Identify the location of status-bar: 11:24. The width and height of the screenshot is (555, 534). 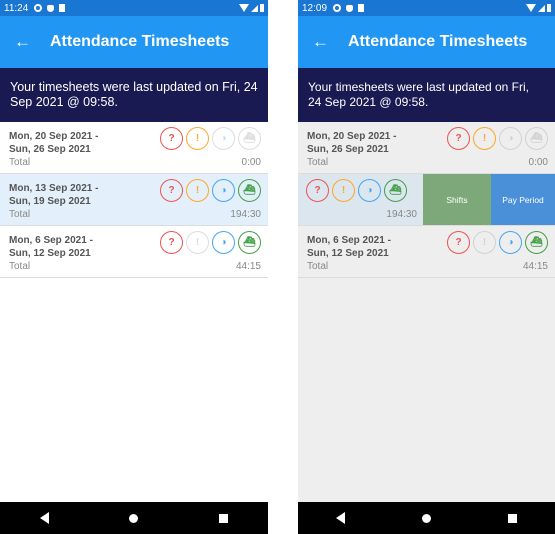
(134, 8).